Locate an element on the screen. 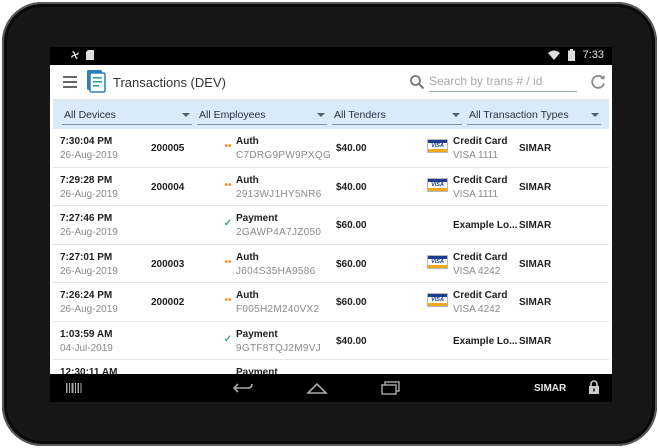  filter-label: All Transaction Types is located at coordinates (519, 115).